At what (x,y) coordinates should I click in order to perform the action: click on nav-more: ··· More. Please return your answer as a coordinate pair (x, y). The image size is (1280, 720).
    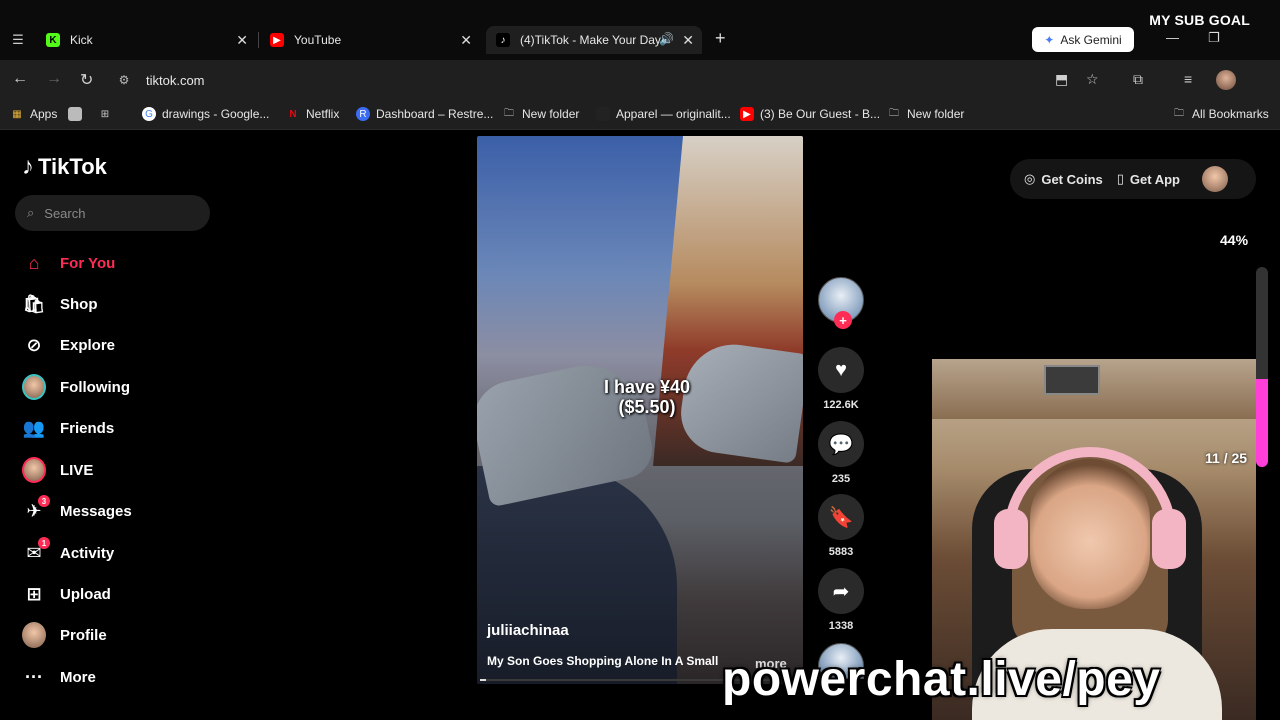
    Looking at the image, I should click on (59, 677).